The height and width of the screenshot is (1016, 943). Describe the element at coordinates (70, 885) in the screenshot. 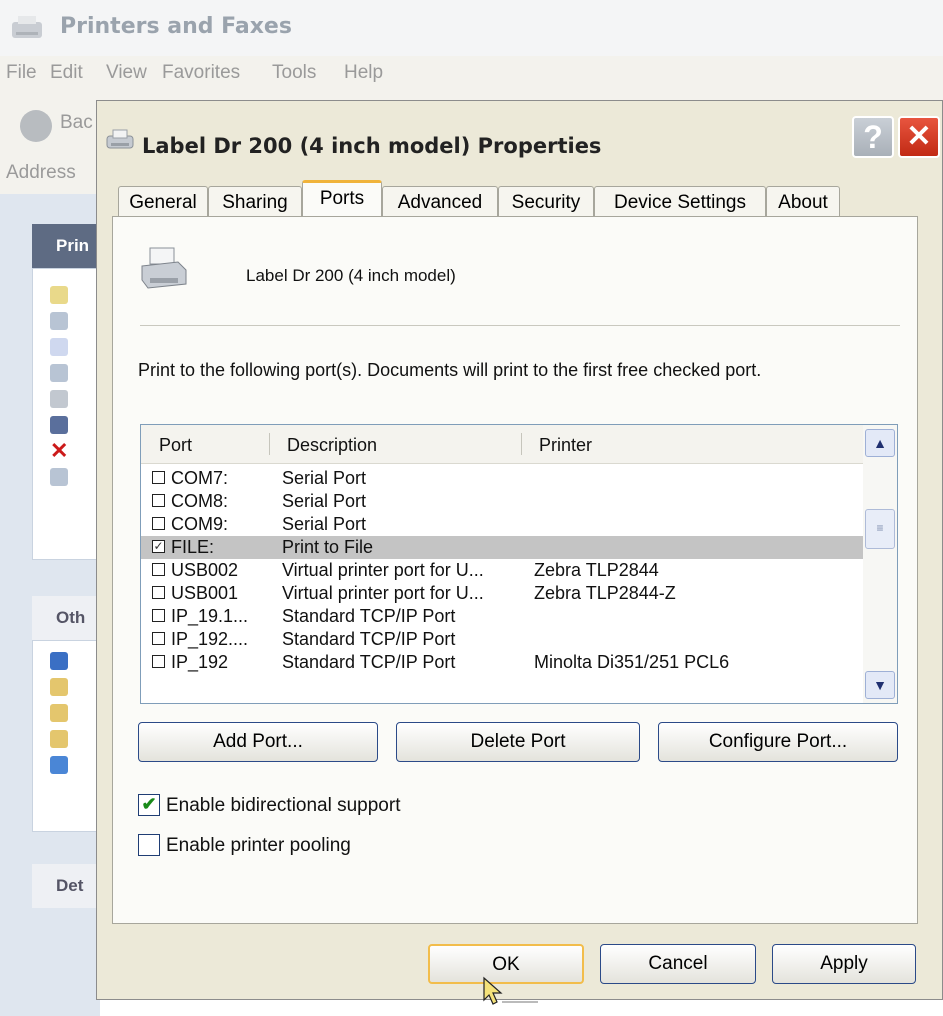

I see `details-title: Det` at that location.